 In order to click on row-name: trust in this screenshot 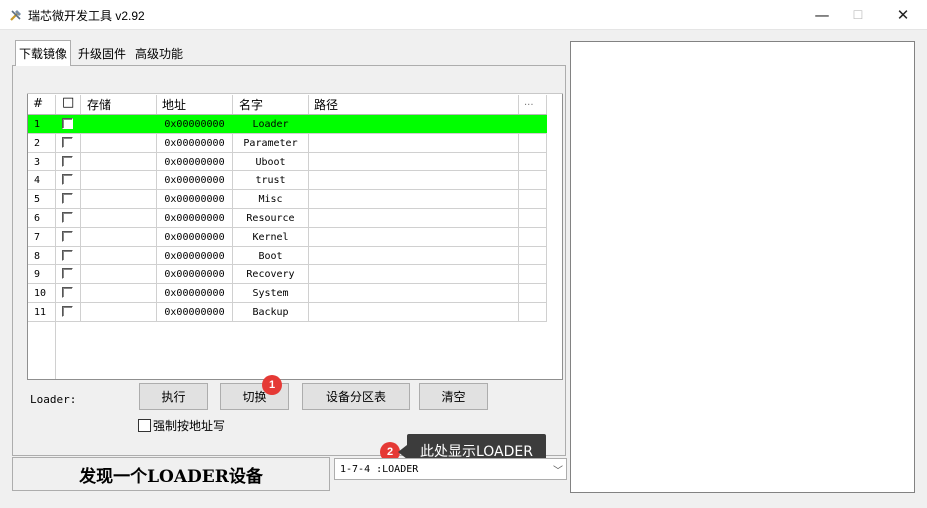, I will do `click(270, 180)`.